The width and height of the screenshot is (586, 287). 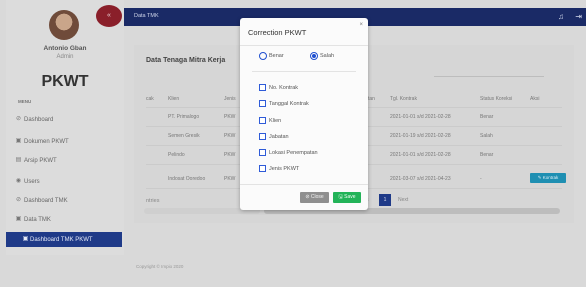 I want to click on bell-icon: ♫, so click(x=561, y=16).